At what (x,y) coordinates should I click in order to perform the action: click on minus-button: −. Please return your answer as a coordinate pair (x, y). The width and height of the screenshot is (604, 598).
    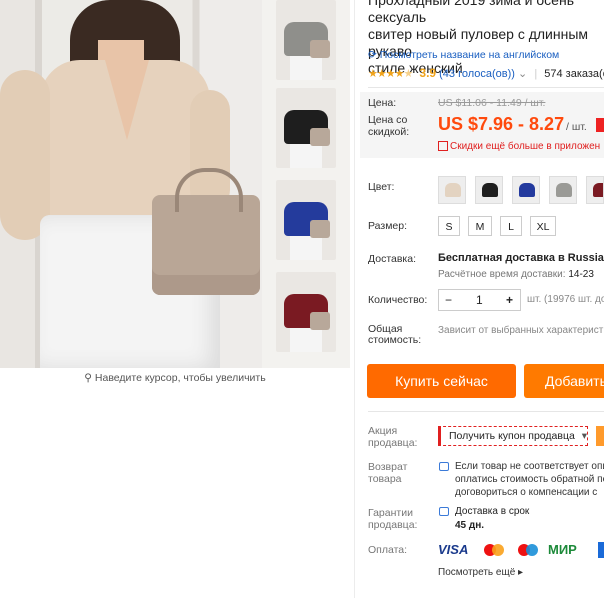
    Looking at the image, I should click on (448, 300).